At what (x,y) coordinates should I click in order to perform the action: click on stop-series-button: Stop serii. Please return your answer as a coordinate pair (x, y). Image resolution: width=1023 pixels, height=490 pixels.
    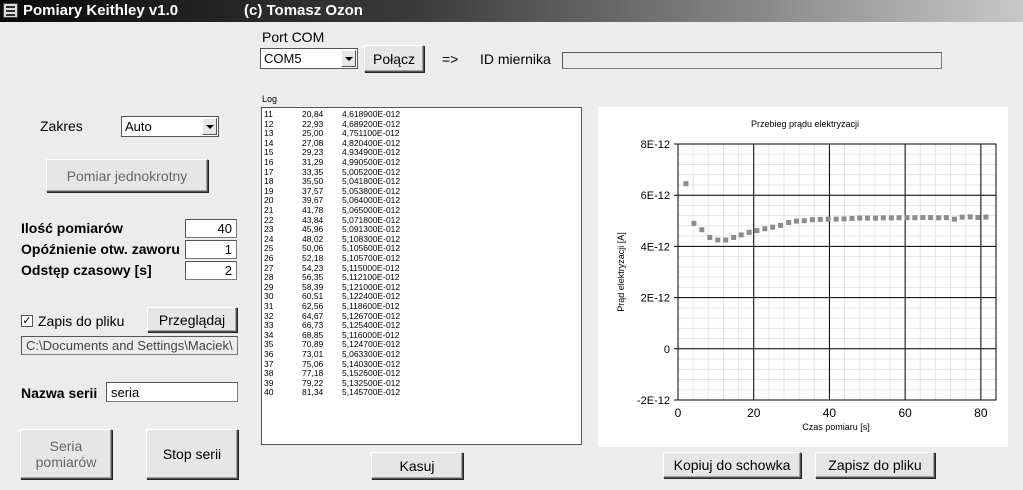
    Looking at the image, I should click on (192, 454).